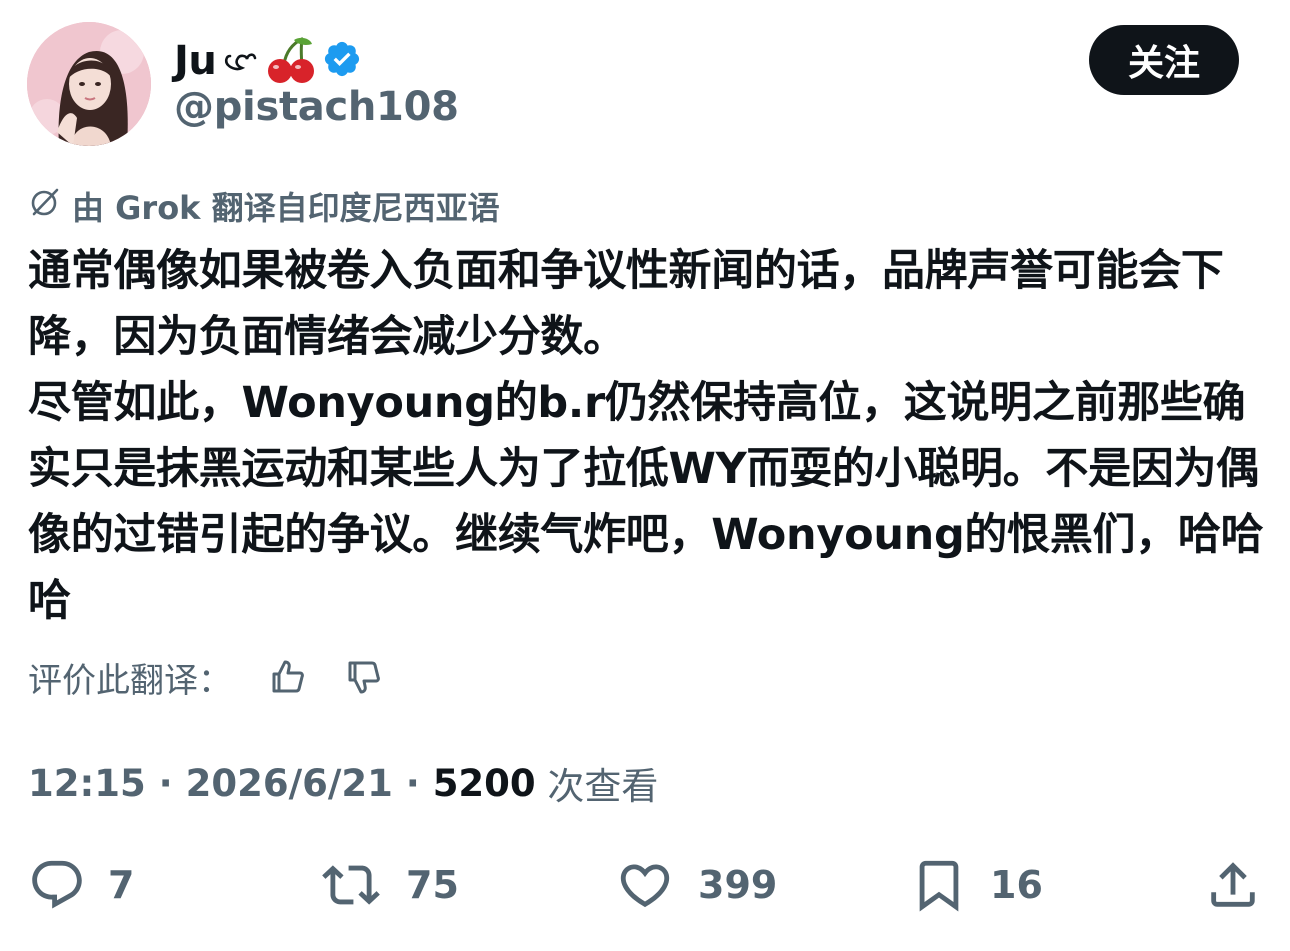 The height and width of the screenshot is (951, 1290). I want to click on share-icon, so click(1233, 885).